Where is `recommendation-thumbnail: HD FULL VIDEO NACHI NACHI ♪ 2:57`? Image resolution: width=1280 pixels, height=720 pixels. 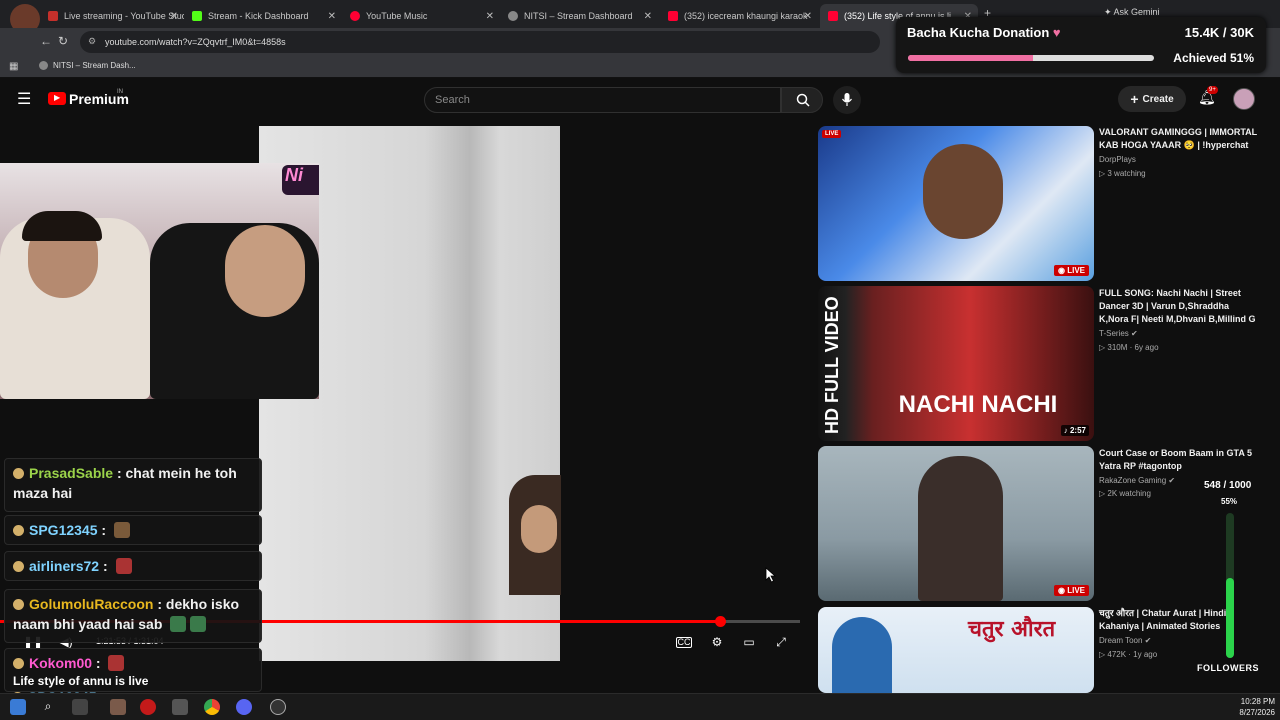 recommendation-thumbnail: HD FULL VIDEO NACHI NACHI ♪ 2:57 is located at coordinates (956, 363).